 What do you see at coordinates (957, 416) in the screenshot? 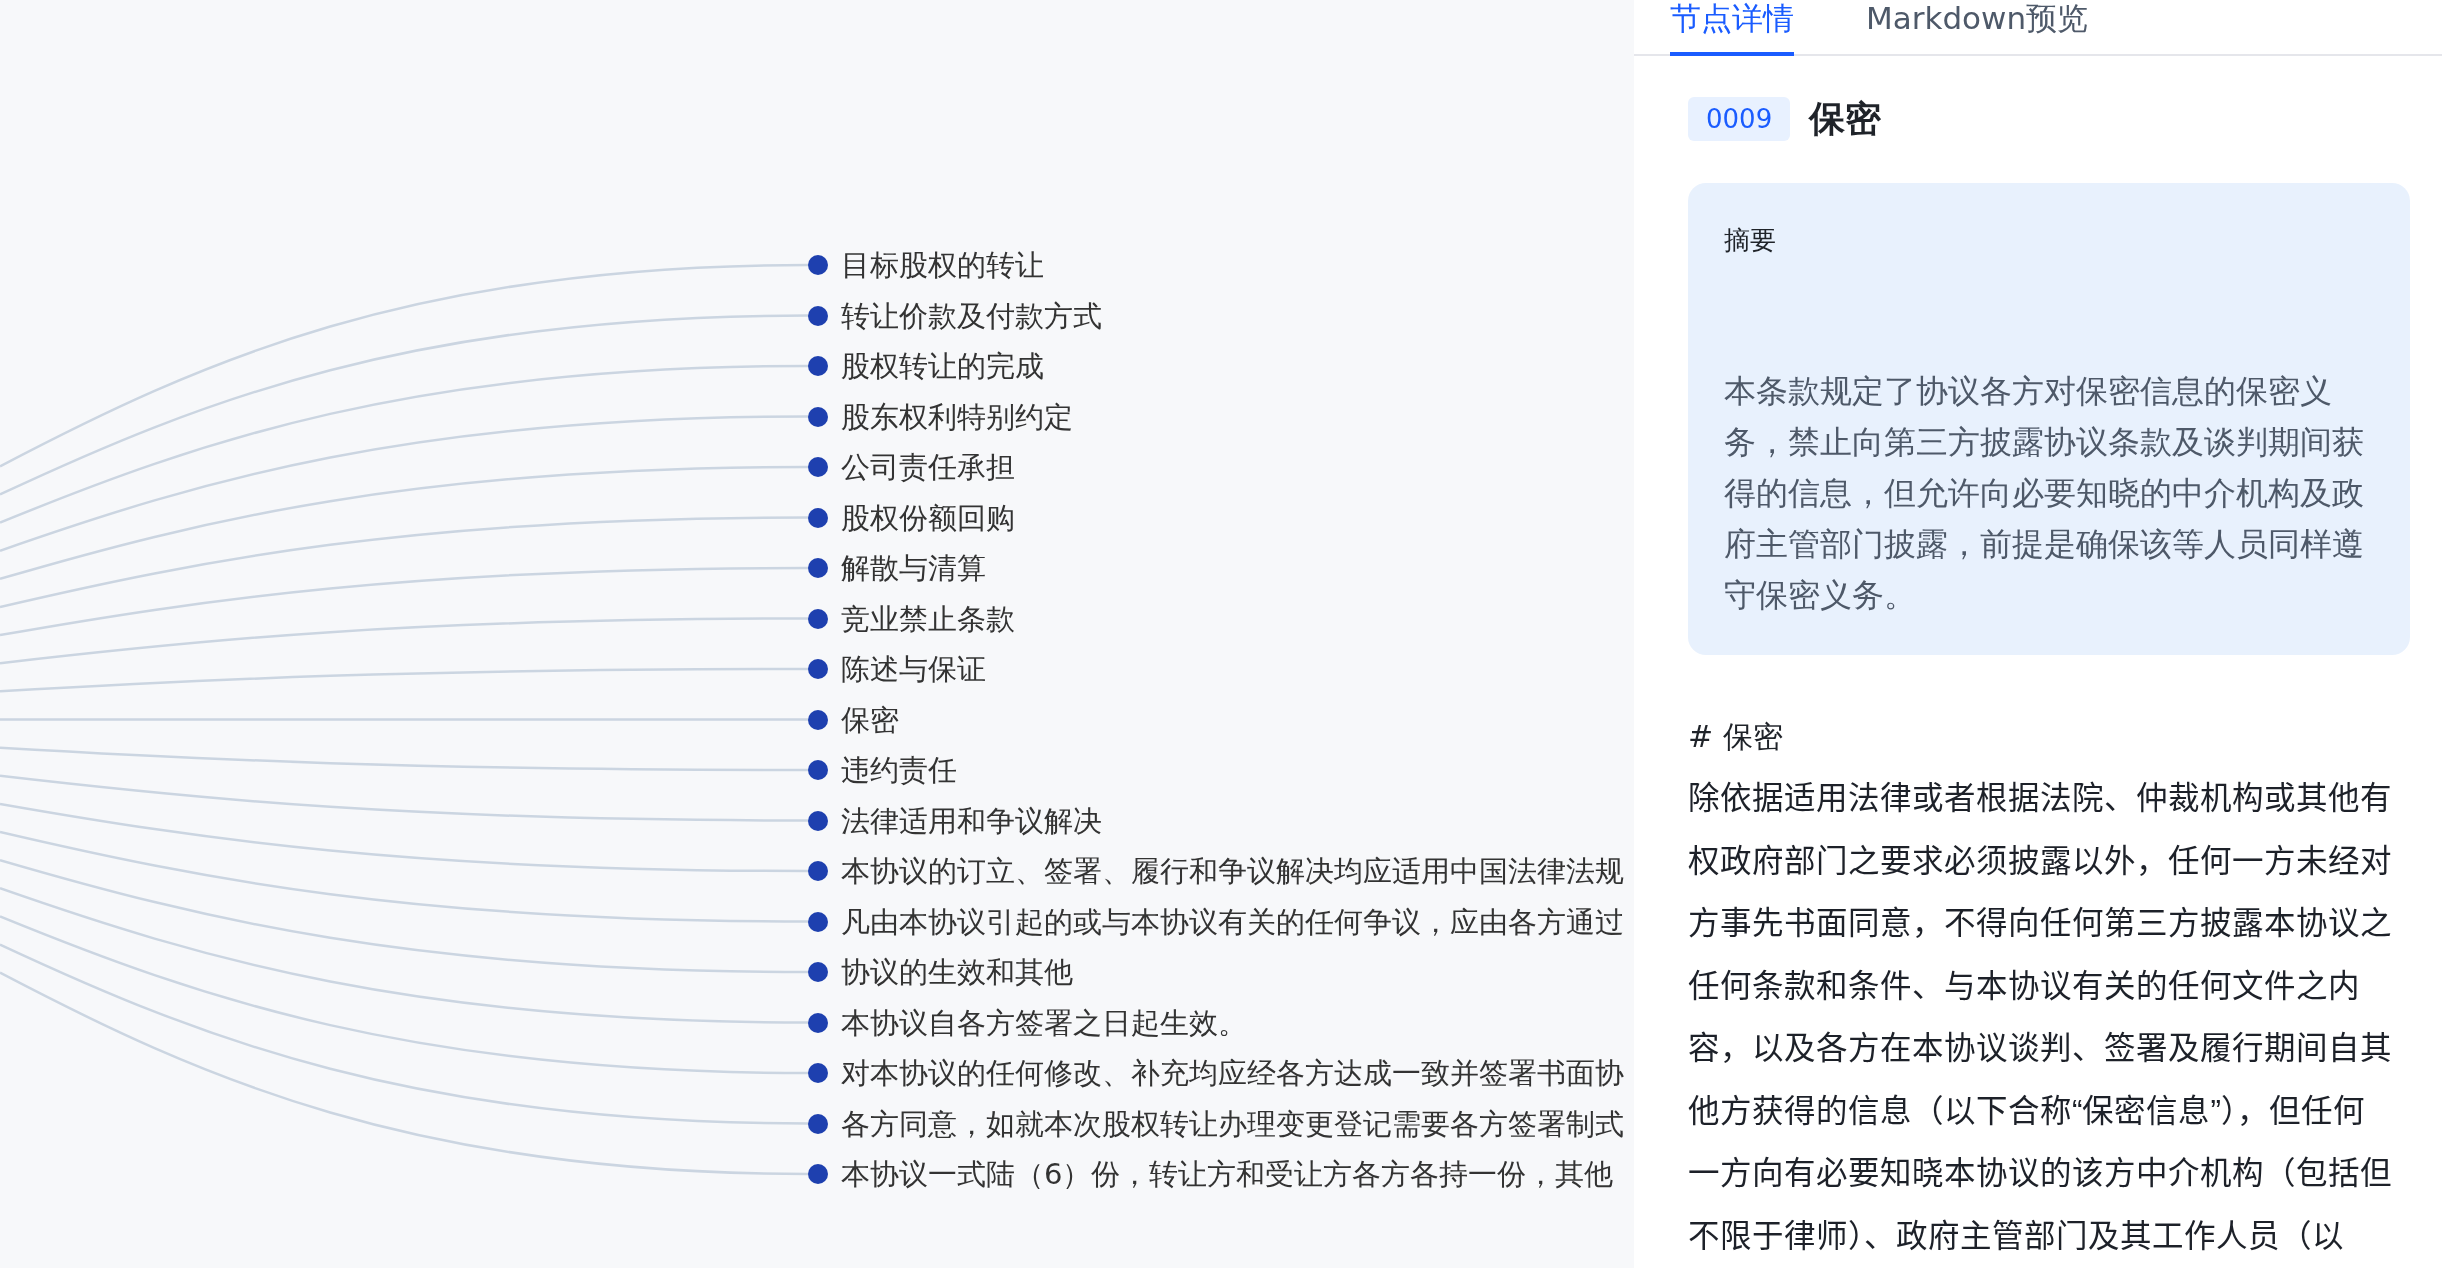
I see `node-label: 股东权利特别约定` at bounding box center [957, 416].